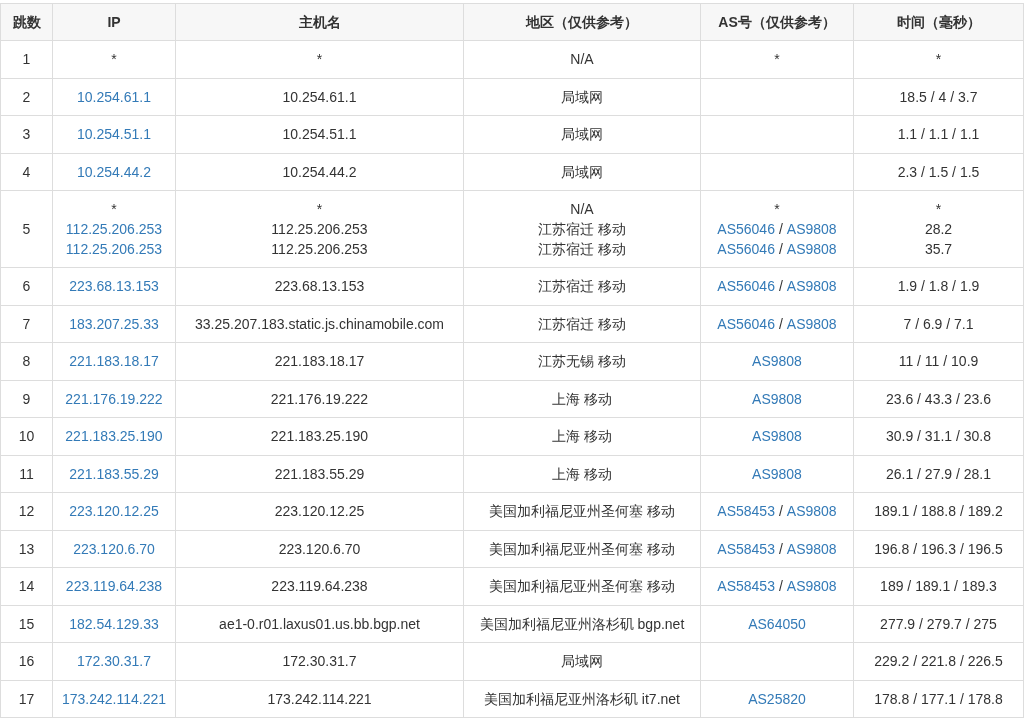  Describe the element at coordinates (26, 171) in the screenshot. I see `cell-text: 4` at that location.